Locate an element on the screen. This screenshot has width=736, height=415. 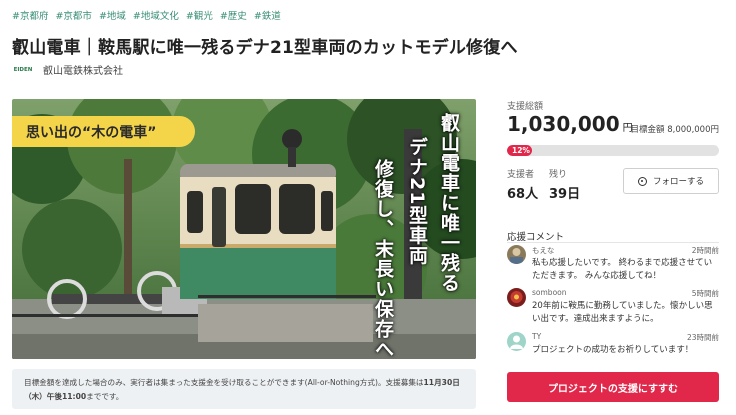
remaining-value: 39日 is located at coordinates (565, 194).